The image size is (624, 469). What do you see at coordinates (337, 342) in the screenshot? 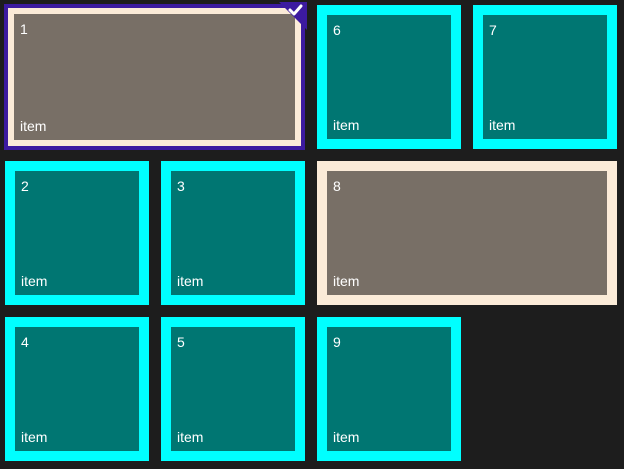
I see `tile-number: 9` at bounding box center [337, 342].